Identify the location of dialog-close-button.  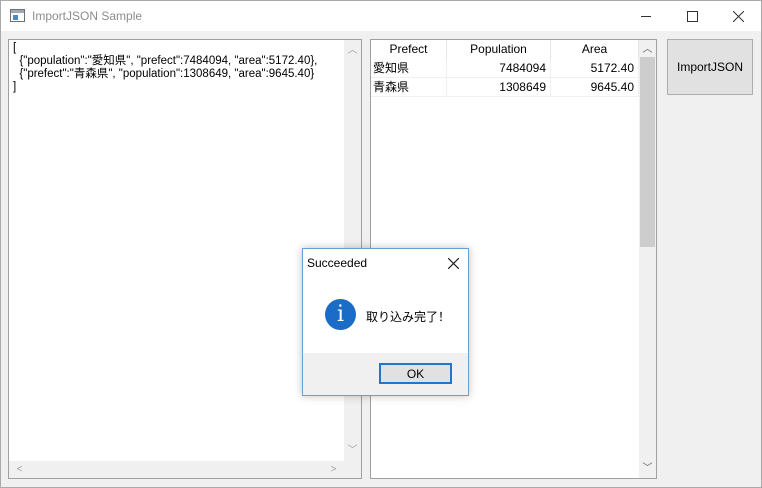
(453, 263).